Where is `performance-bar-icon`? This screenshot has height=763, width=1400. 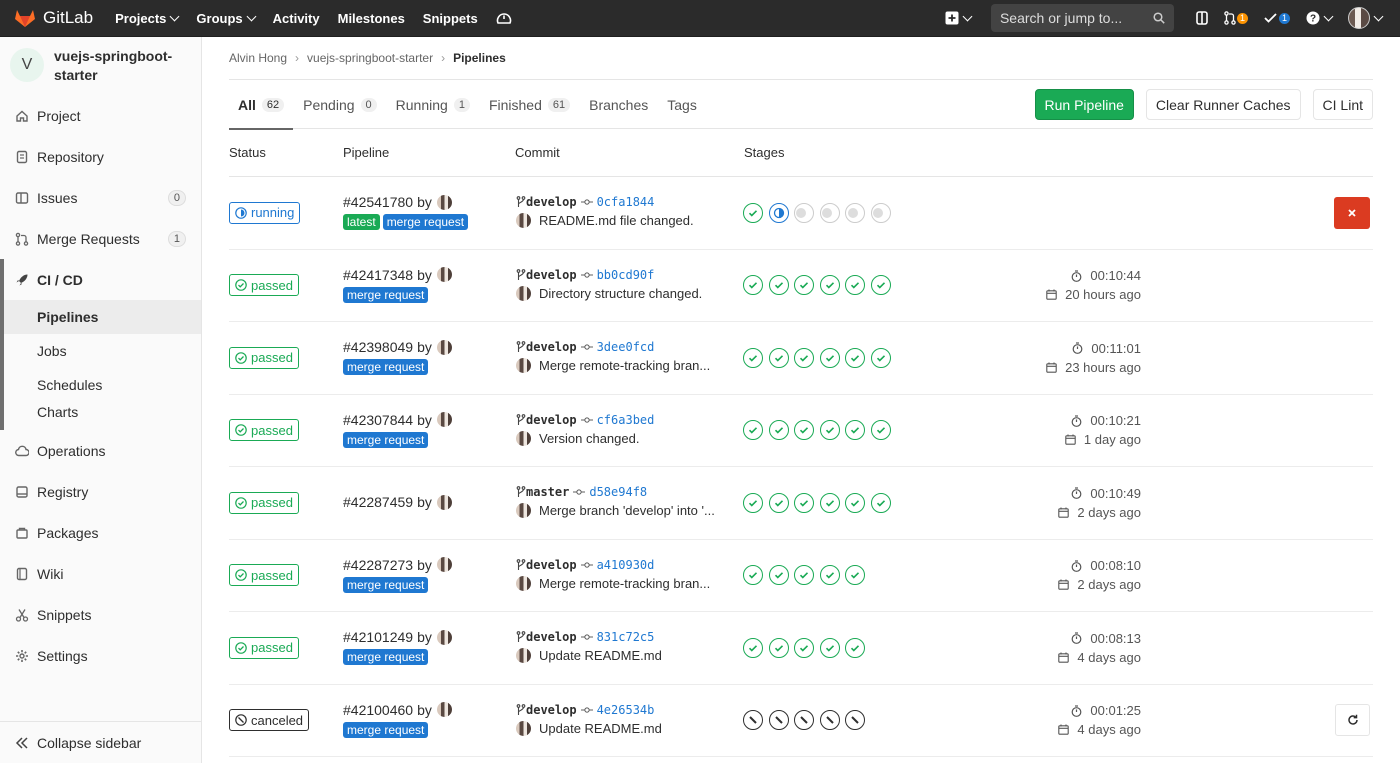
performance-bar-icon is located at coordinates (504, 18).